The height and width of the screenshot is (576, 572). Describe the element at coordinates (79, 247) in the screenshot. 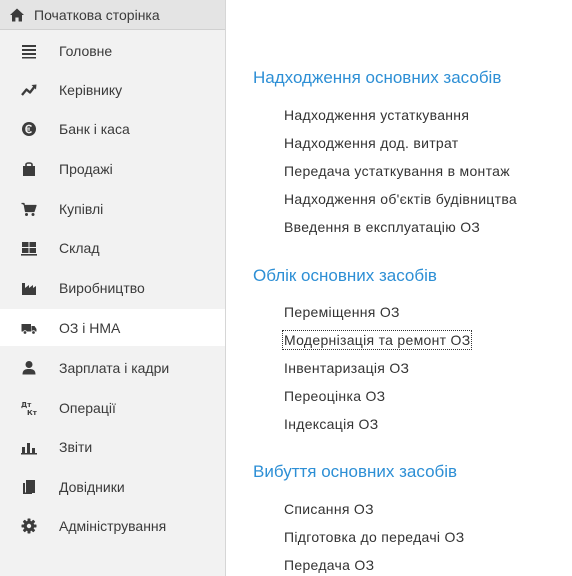

I see `sidebar-item-label: Склад` at that location.